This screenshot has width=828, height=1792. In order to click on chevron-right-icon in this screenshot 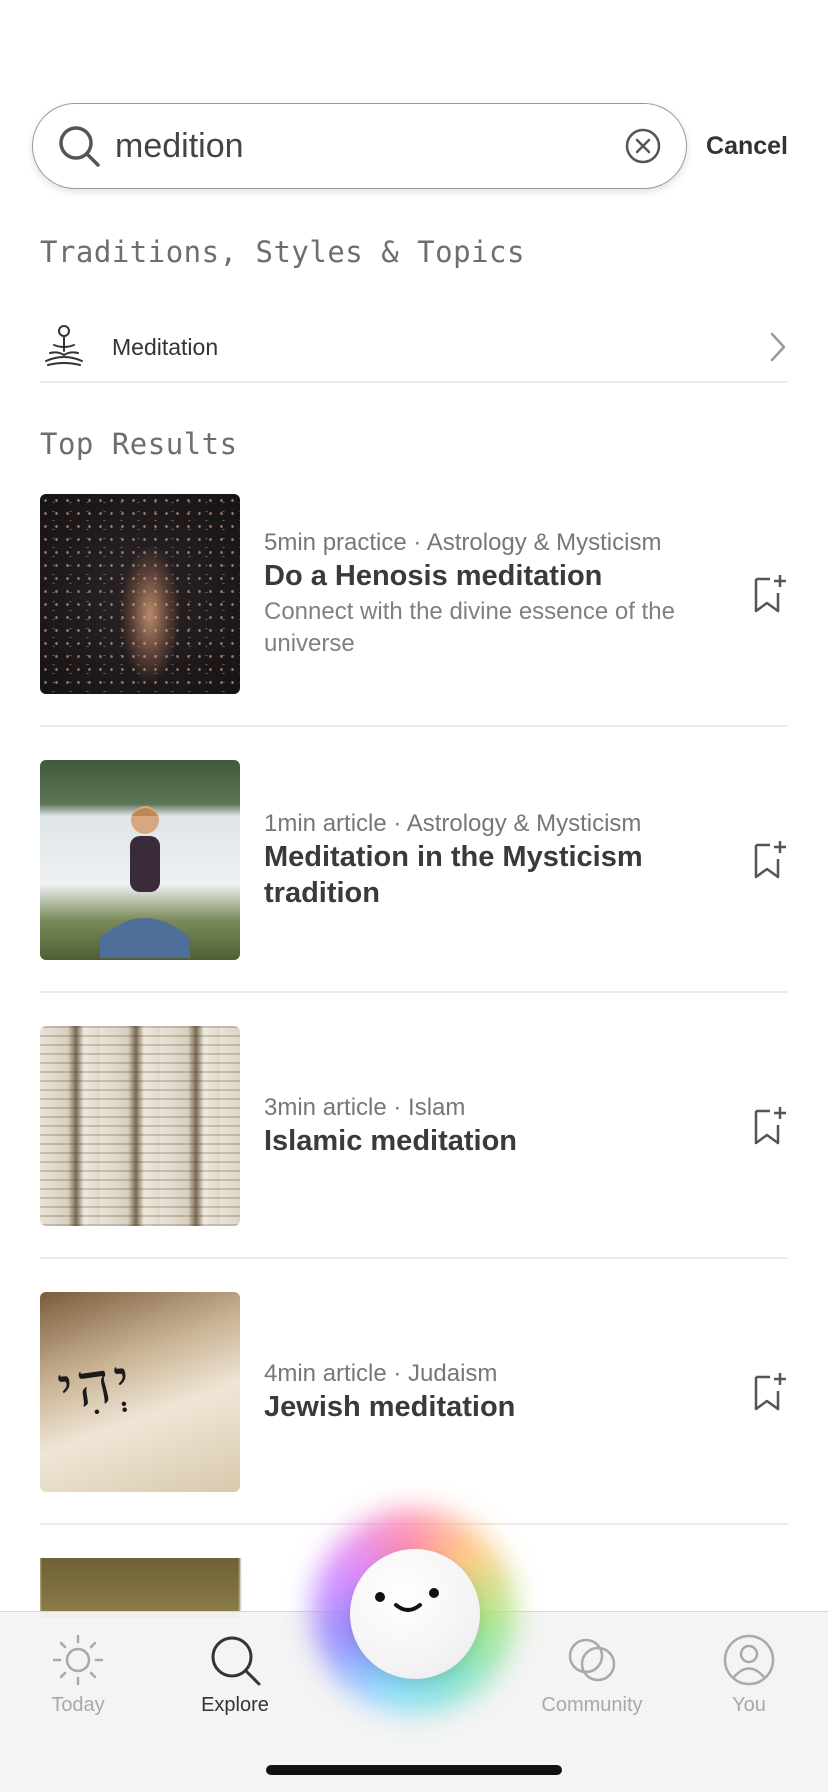, I will do `click(778, 347)`.